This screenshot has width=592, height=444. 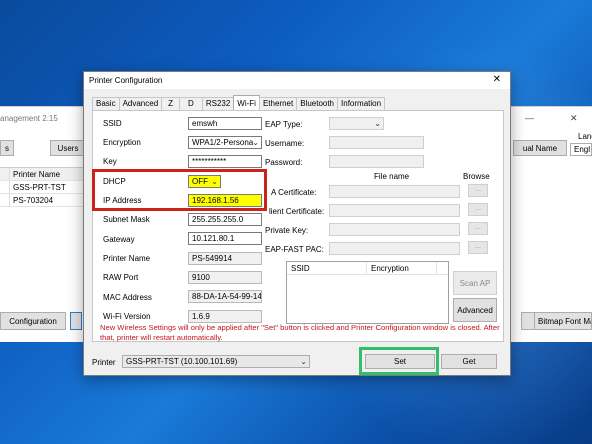 I want to click on users-button: Users, so click(x=68, y=148).